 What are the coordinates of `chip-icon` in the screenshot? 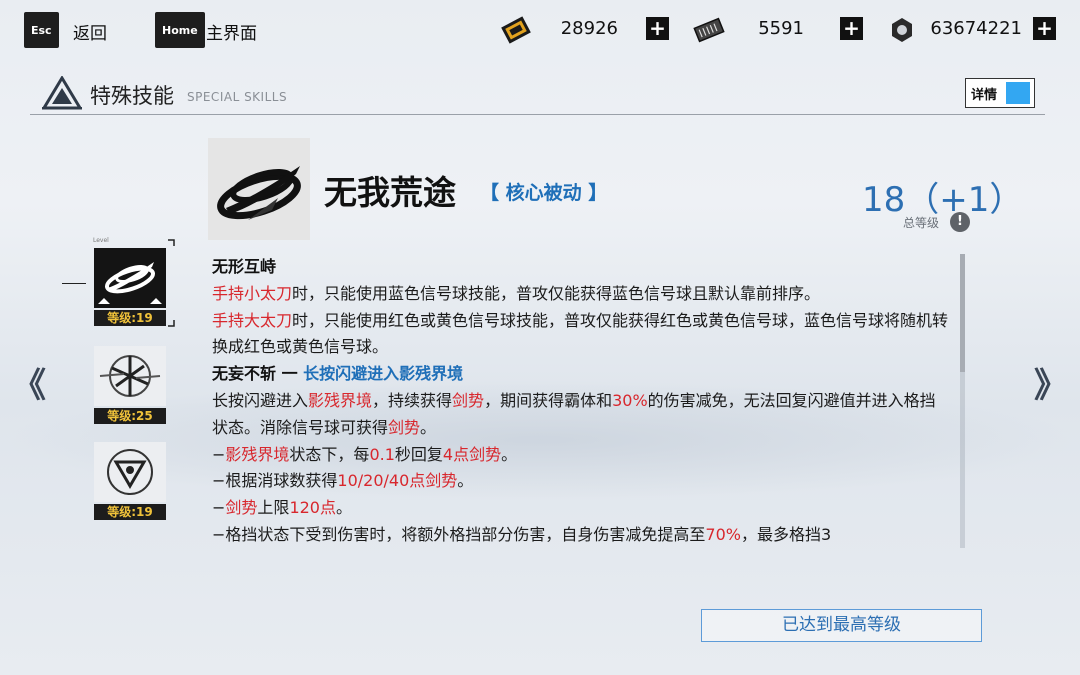 It's located at (709, 30).